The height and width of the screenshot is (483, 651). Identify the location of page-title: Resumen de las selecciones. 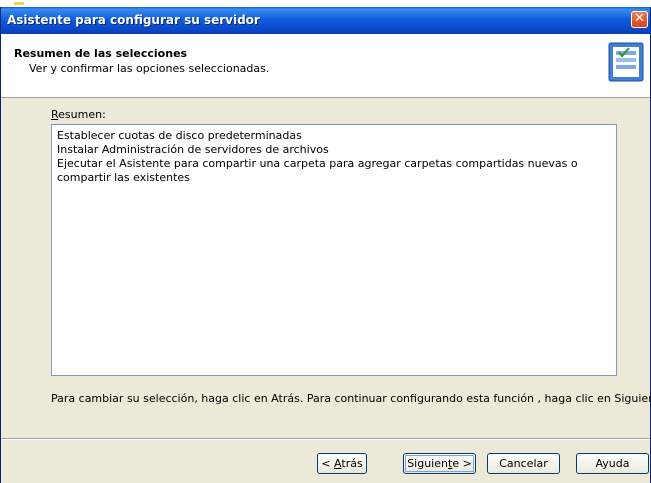
(101, 53).